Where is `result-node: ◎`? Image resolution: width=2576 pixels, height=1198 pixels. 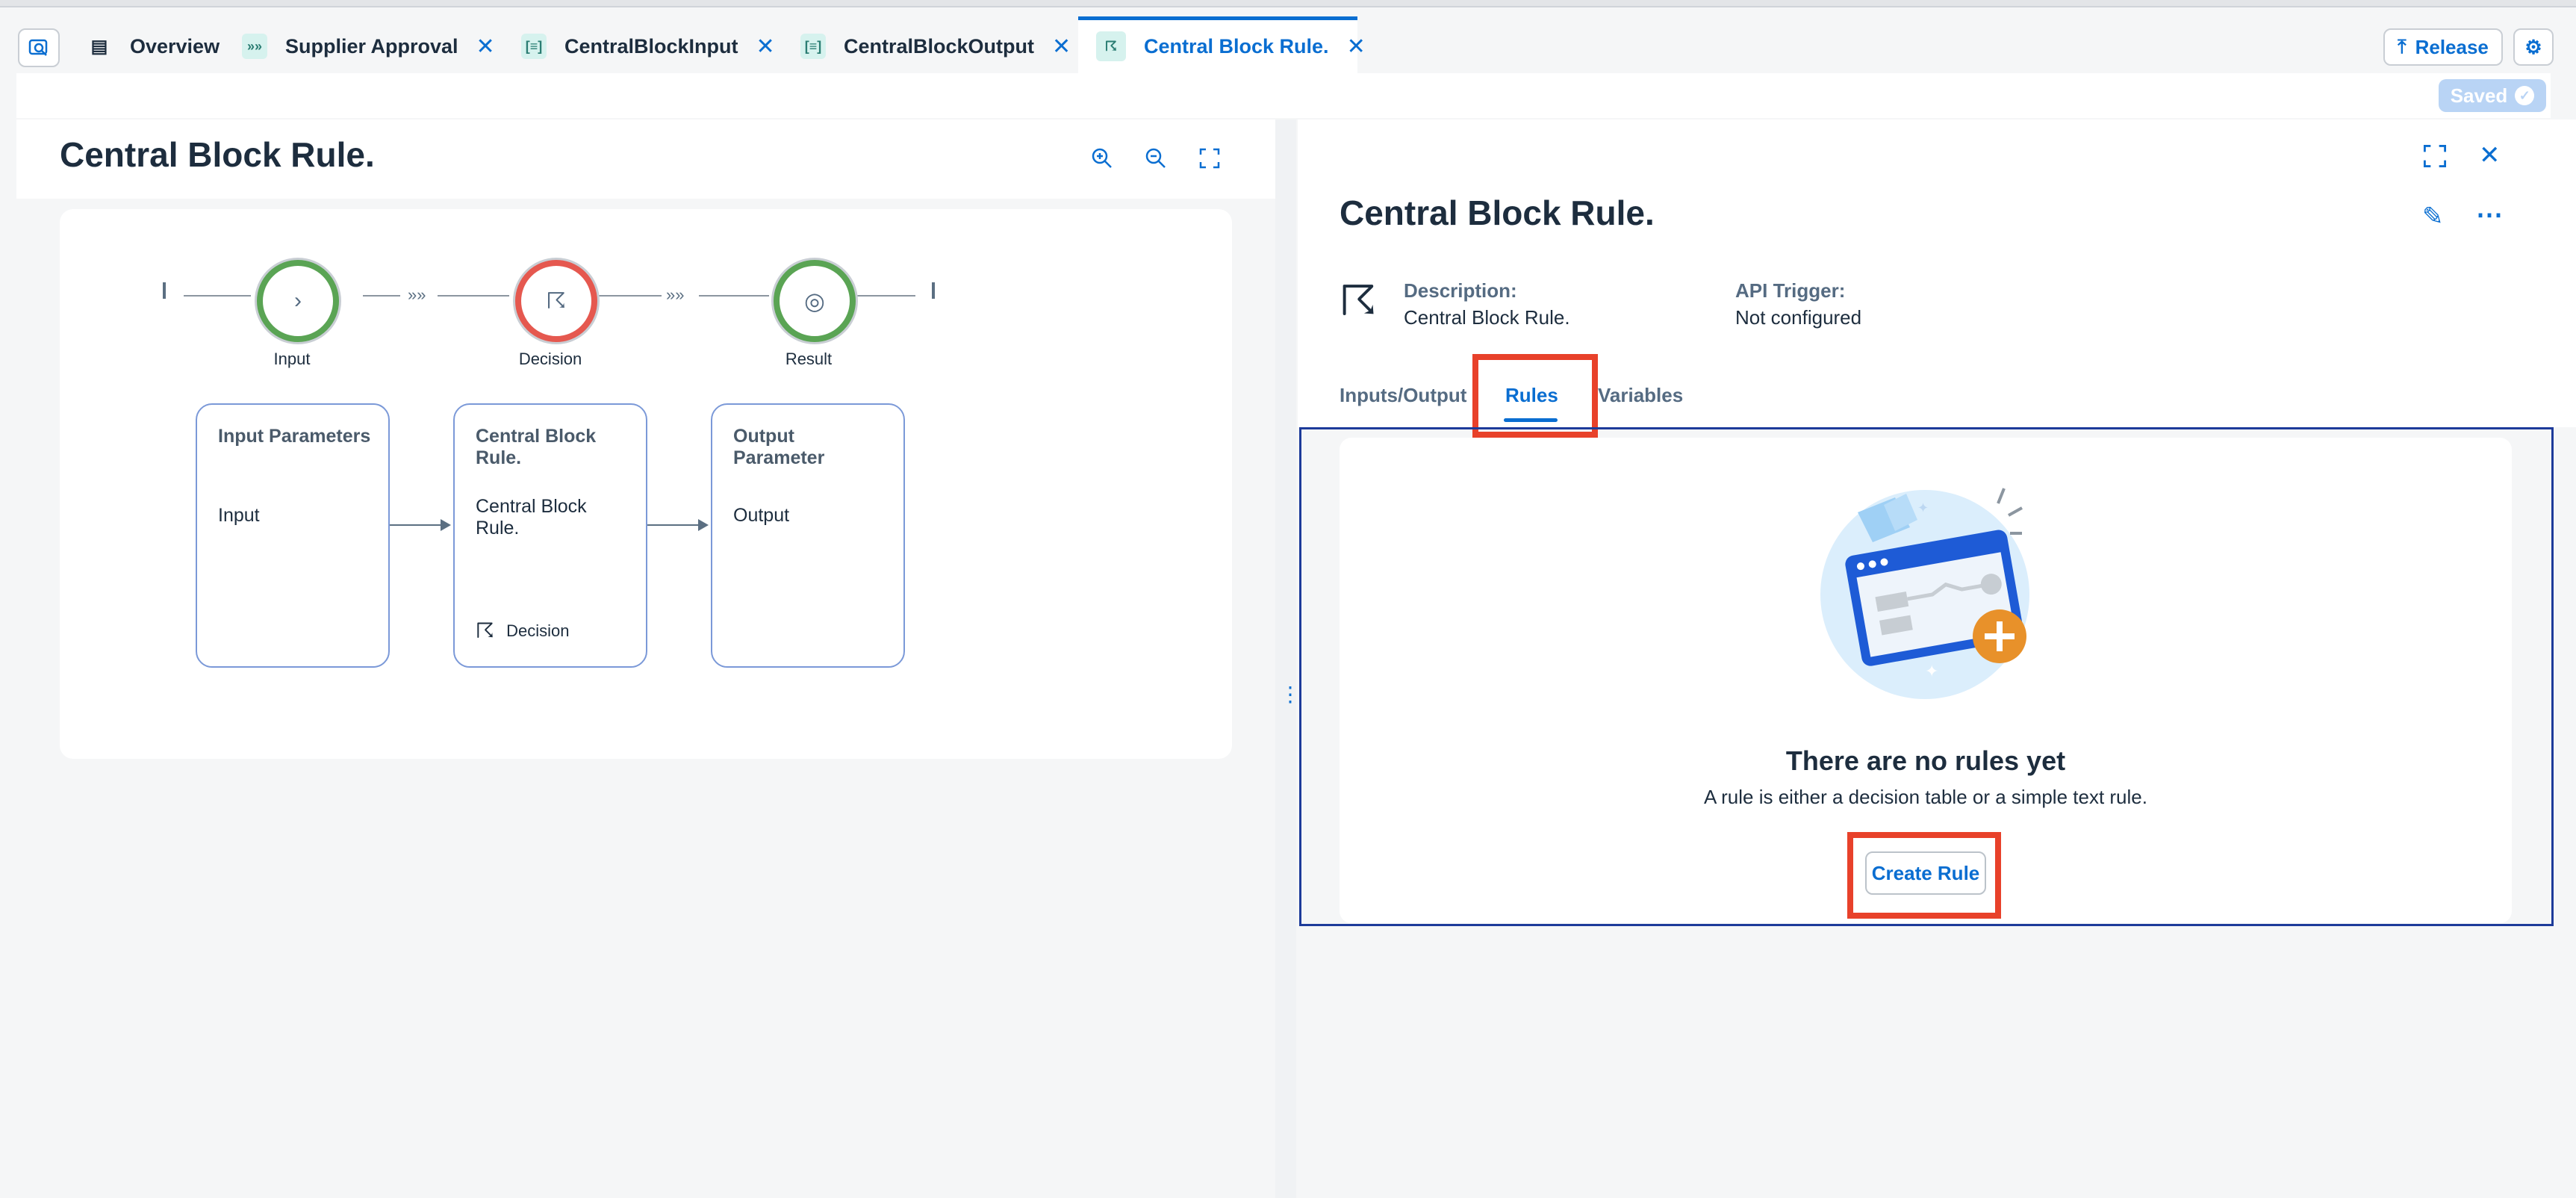 result-node: ◎ is located at coordinates (815, 301).